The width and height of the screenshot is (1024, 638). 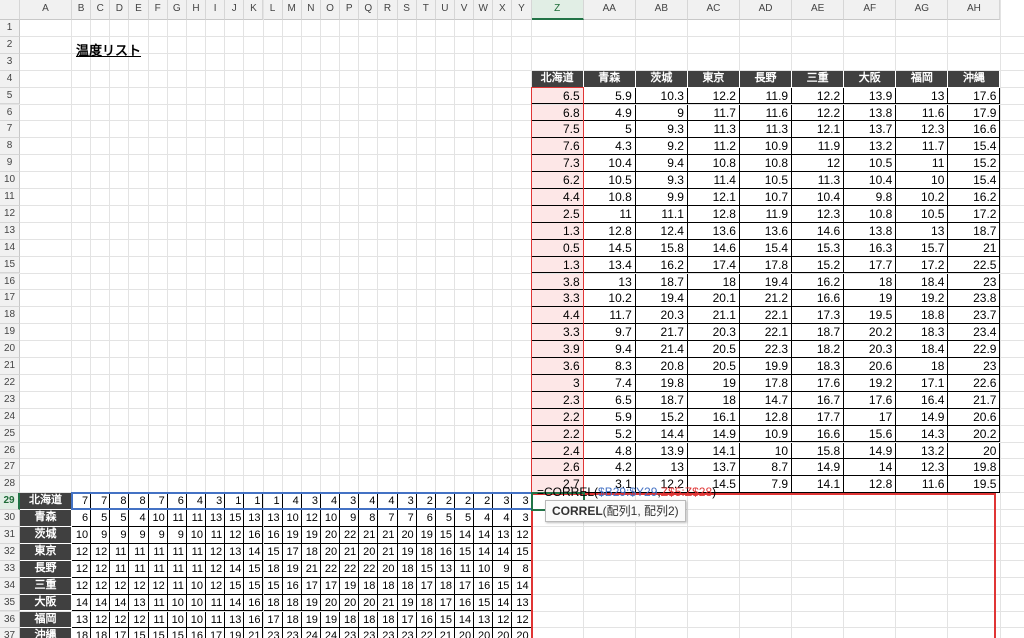 What do you see at coordinates (292, 535) in the screenshot?
I see `table-cell: 19` at bounding box center [292, 535].